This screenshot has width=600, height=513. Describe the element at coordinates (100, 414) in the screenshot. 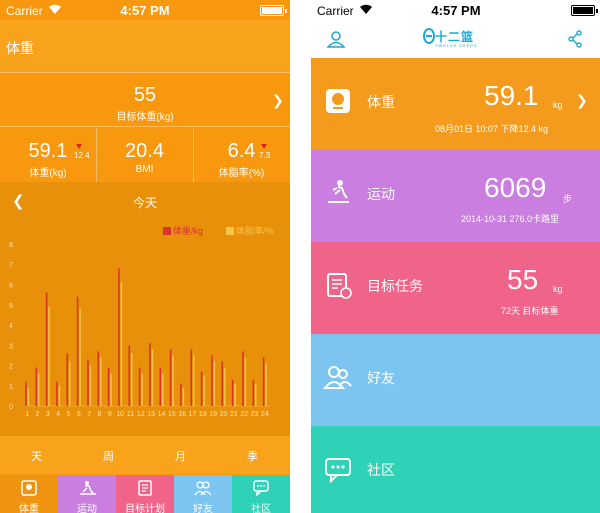

I see `x-tick-label: 8` at that location.